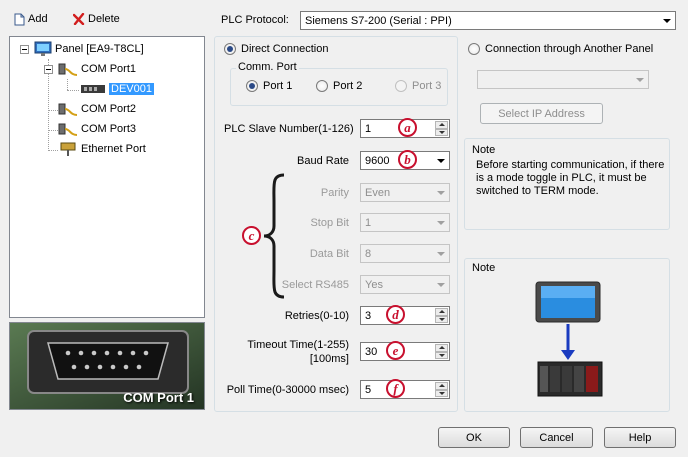  I want to click on retries-input: 3, so click(405, 315).